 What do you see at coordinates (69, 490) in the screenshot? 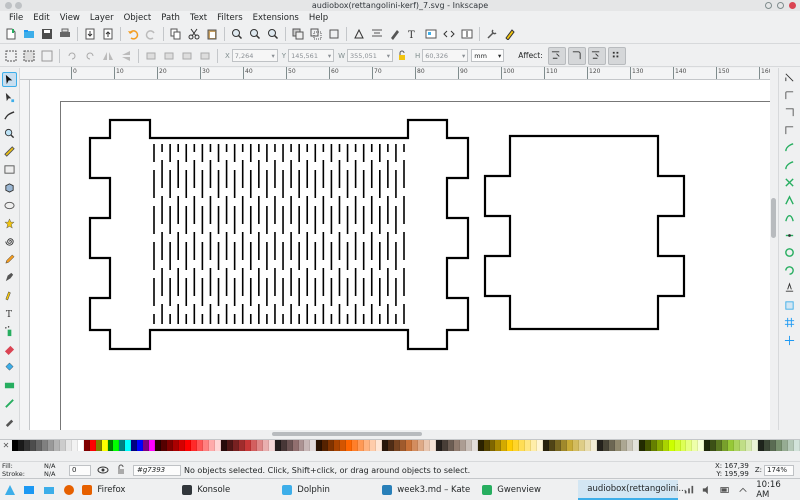
I see `firefox-launcher-icon` at bounding box center [69, 490].